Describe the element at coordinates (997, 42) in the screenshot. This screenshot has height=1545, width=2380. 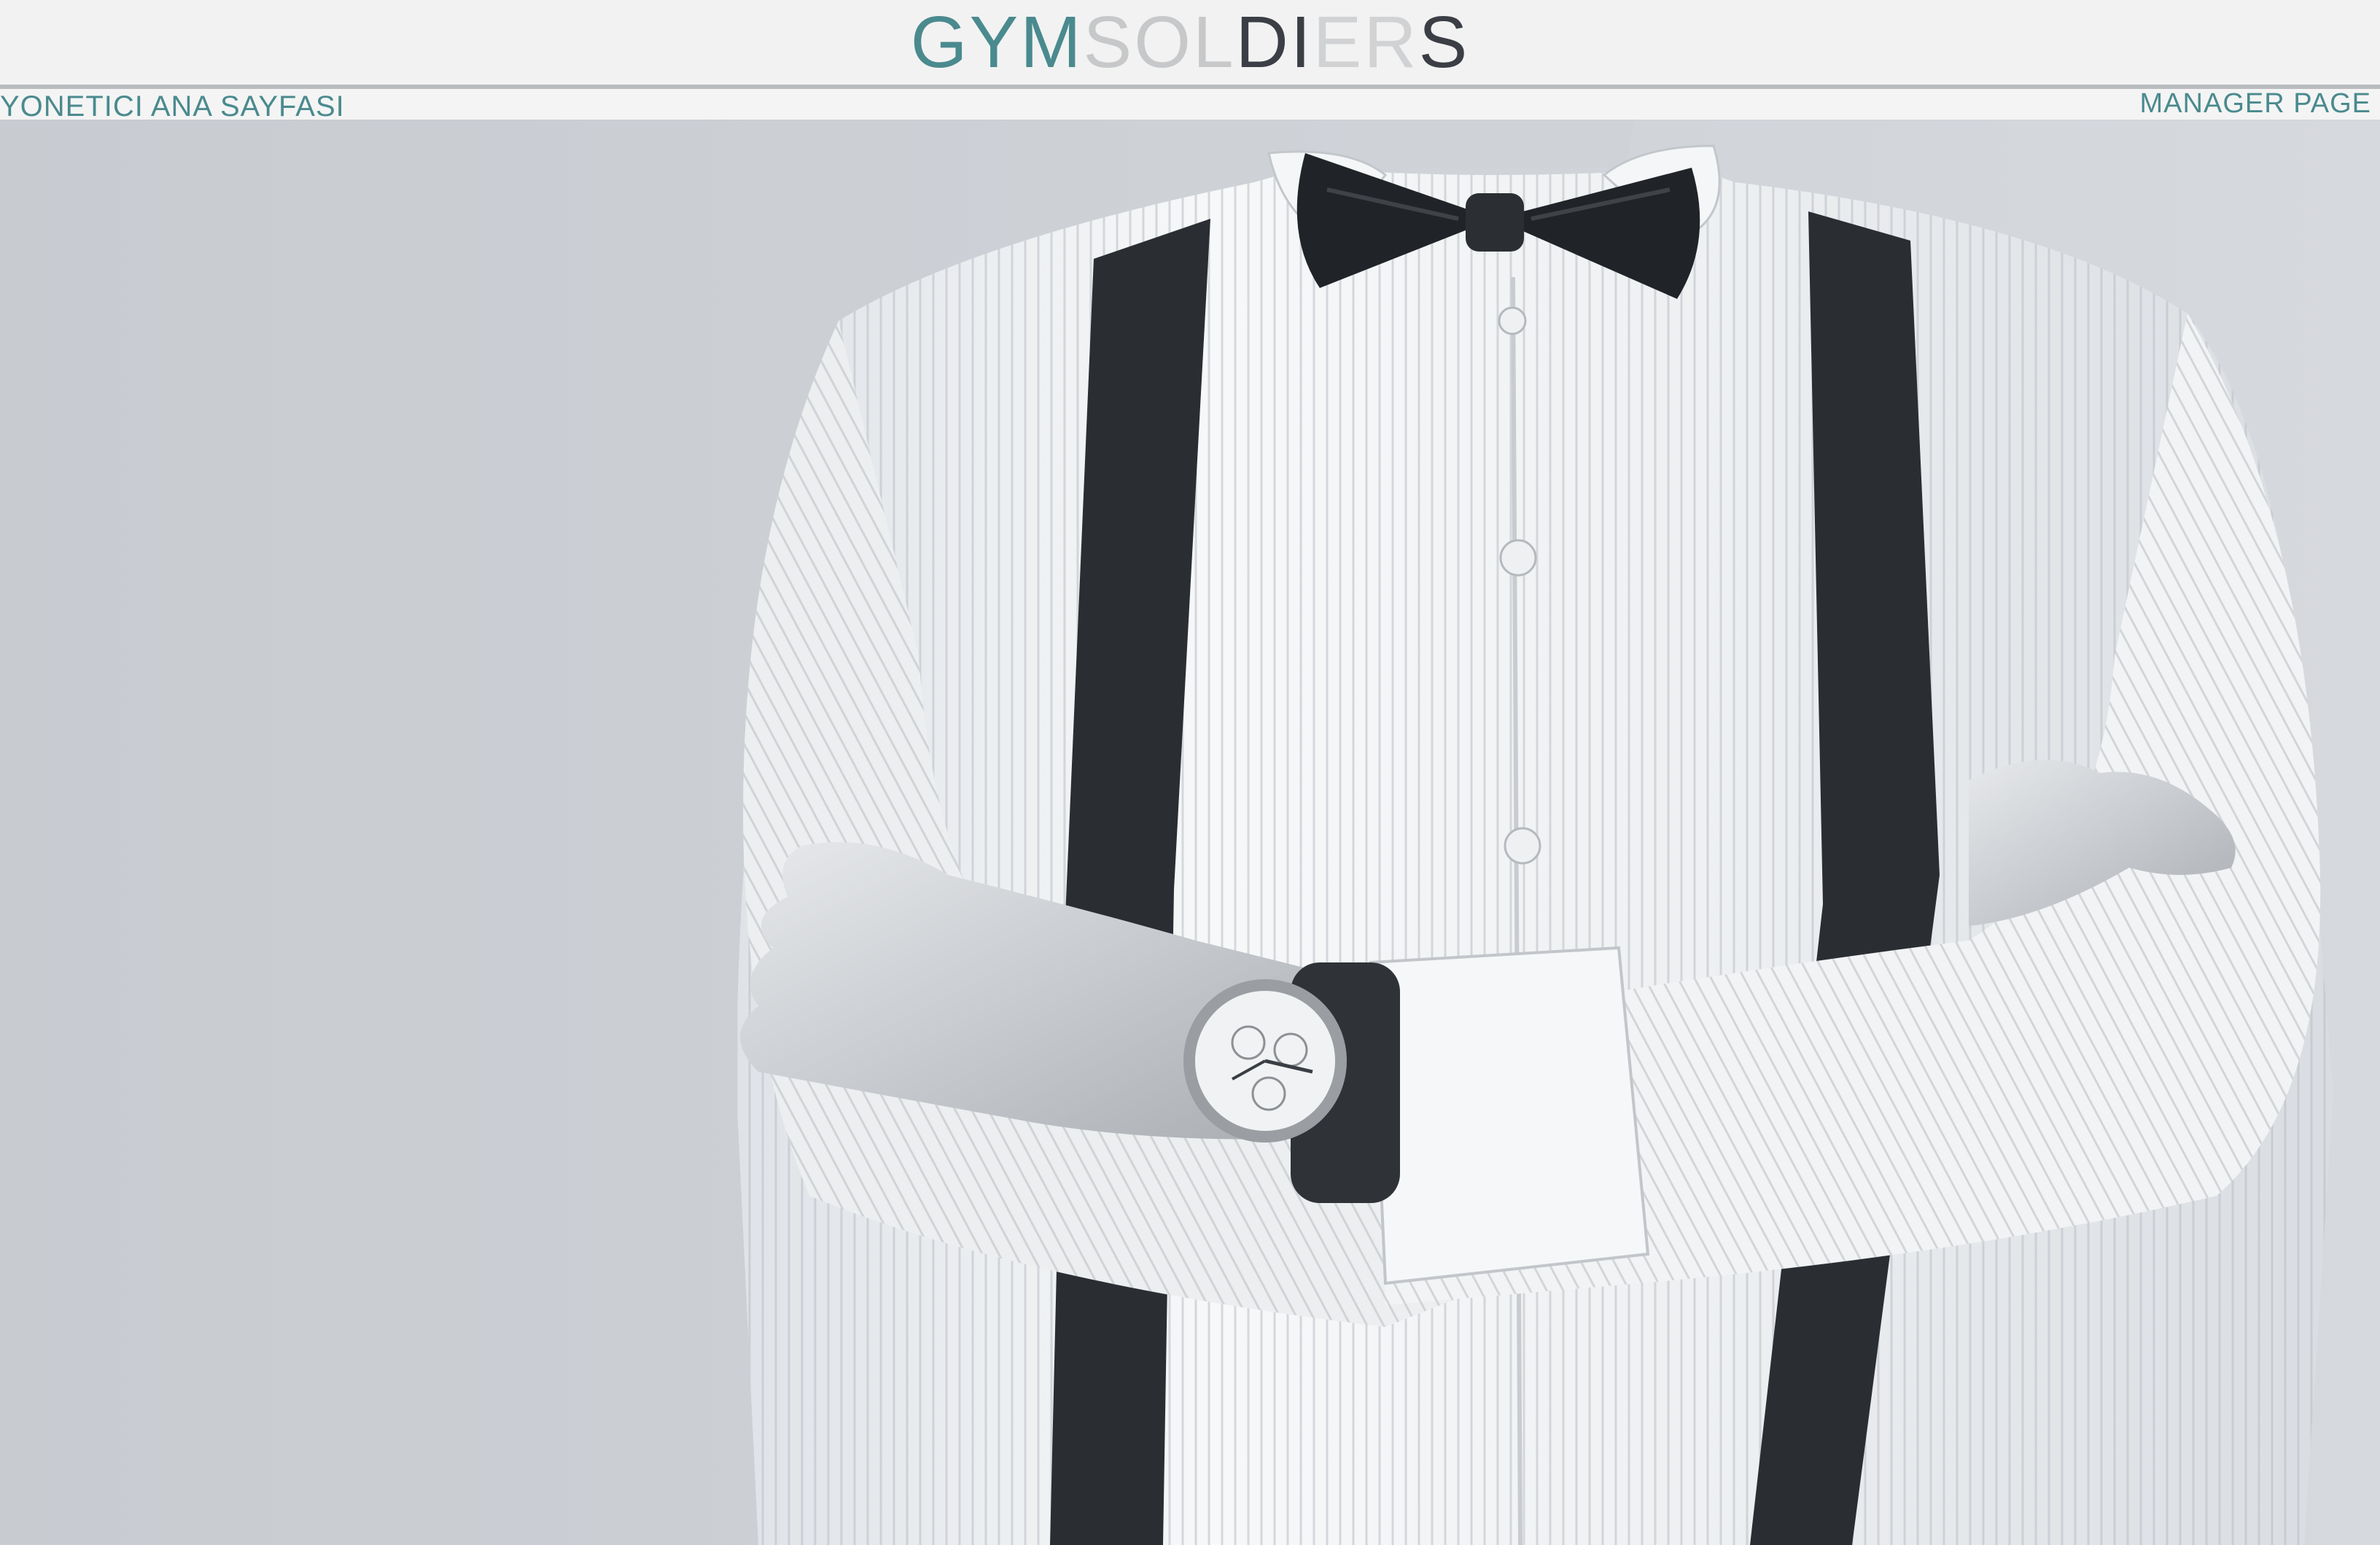
I see `logo-gym-text: GYM` at that location.